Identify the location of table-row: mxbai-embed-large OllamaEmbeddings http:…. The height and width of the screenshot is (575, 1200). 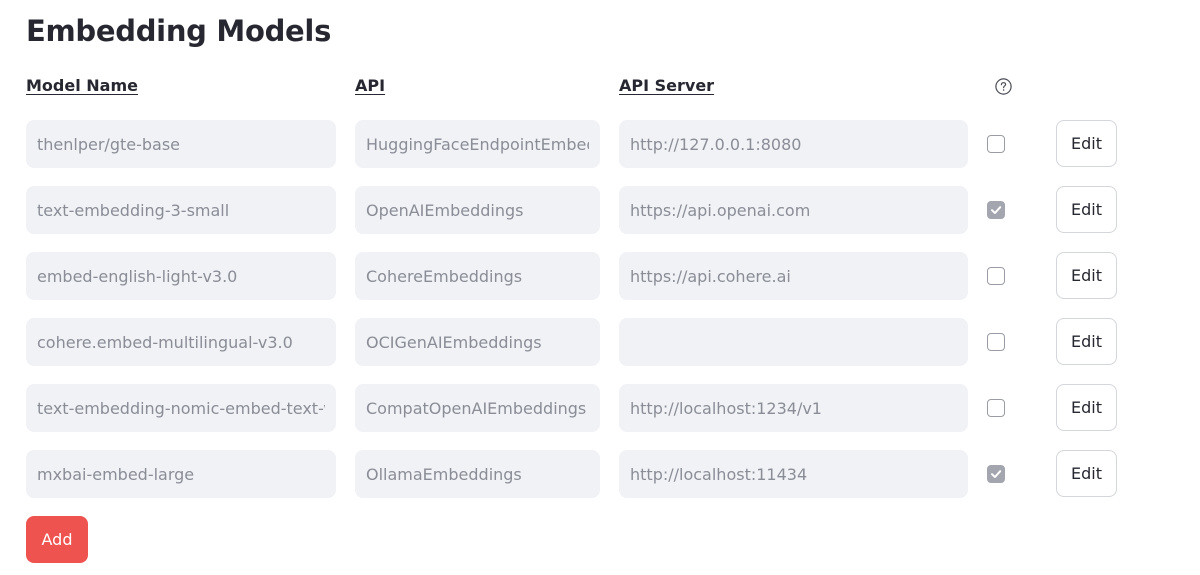
(600, 474).